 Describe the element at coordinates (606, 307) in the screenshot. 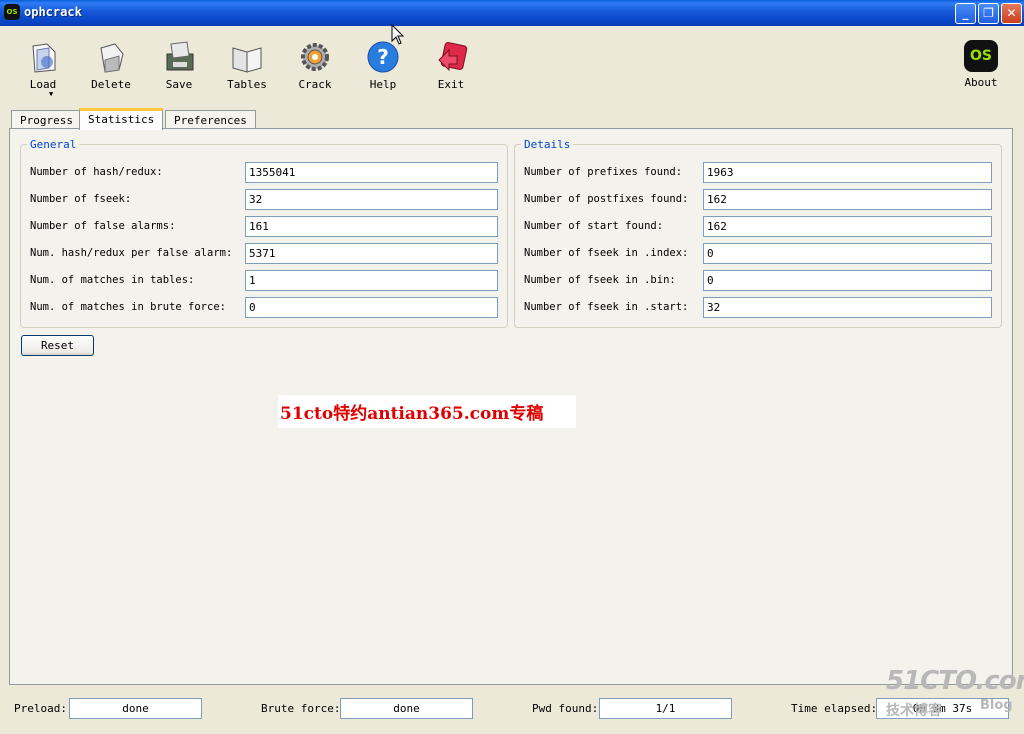

I see `details-row-label: Number of fseek in .start:` at that location.